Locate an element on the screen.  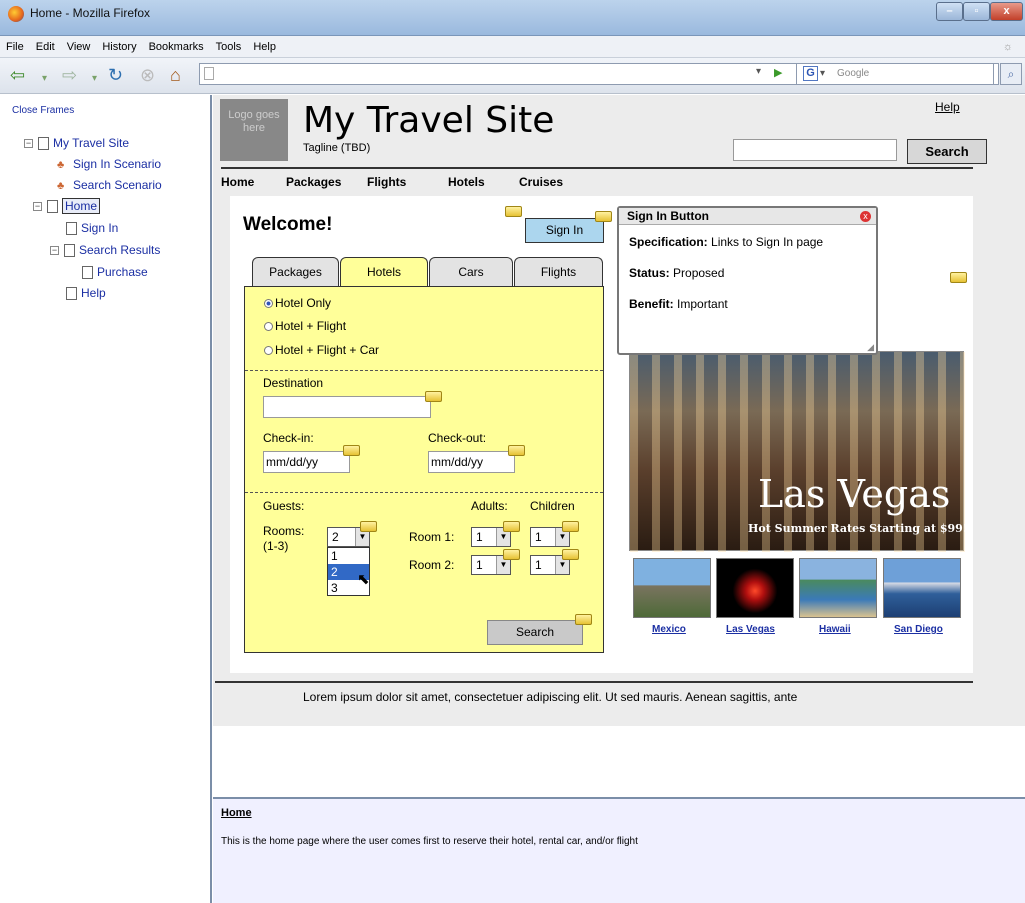
tab-hotels: Hotels is located at coordinates (384, 272).